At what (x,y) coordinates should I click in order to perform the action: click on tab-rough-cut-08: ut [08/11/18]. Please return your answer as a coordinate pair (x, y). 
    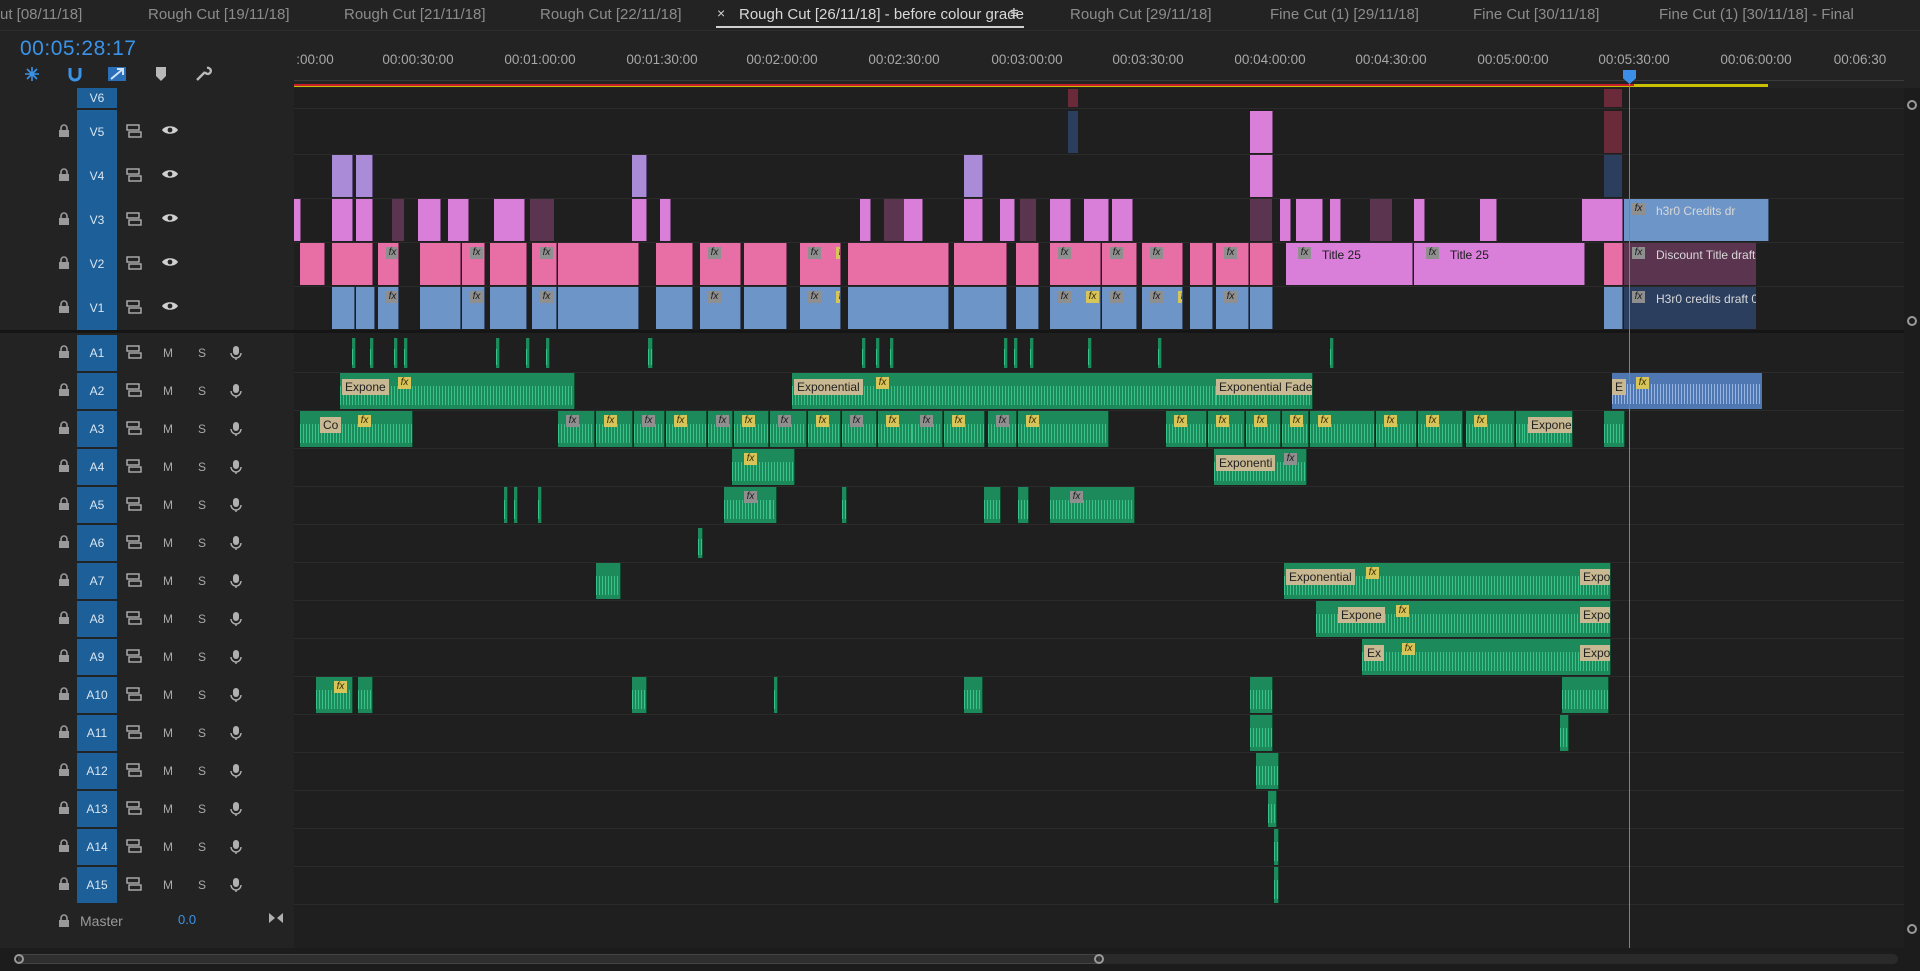
    Looking at the image, I should click on (41, 14).